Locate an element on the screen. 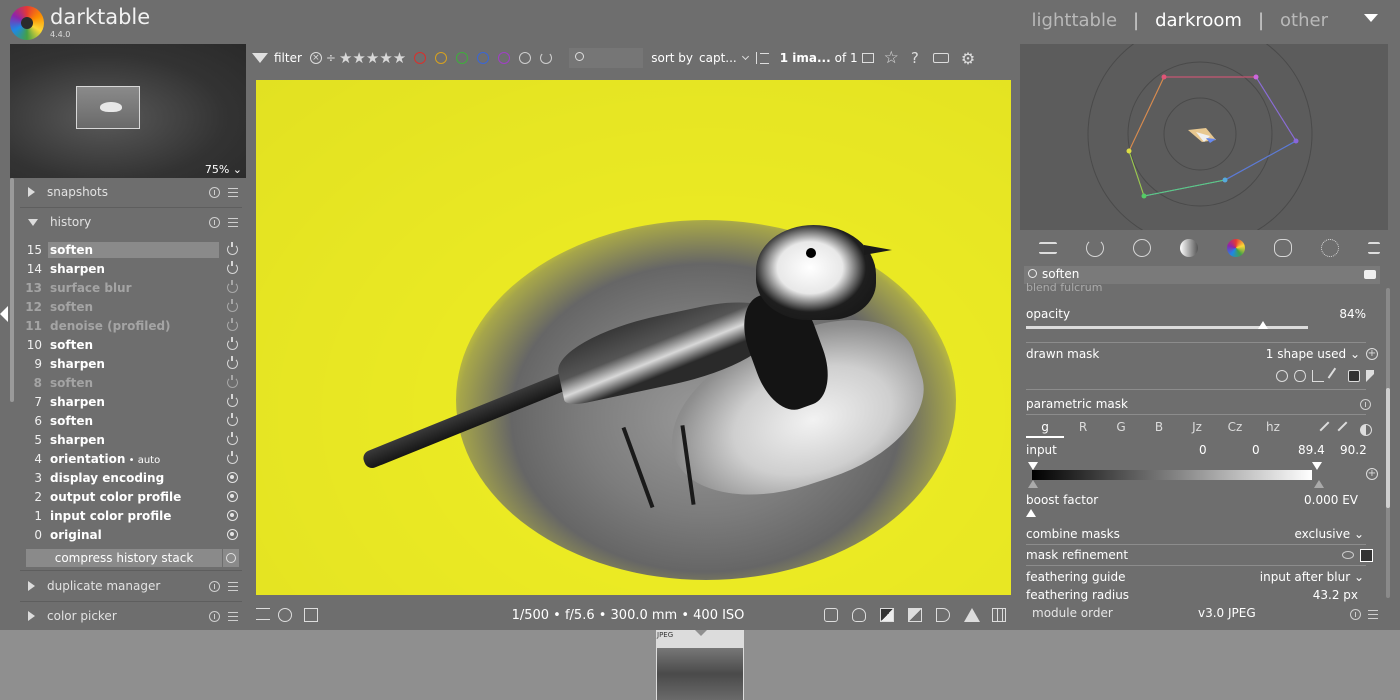 The height and width of the screenshot is (700, 1400). shortcuts-keyboard-icon is located at coordinates (940, 58).